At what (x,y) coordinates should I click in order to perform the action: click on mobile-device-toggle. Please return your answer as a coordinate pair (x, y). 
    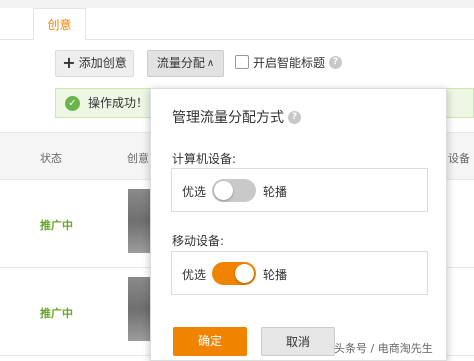
    Looking at the image, I should click on (234, 273).